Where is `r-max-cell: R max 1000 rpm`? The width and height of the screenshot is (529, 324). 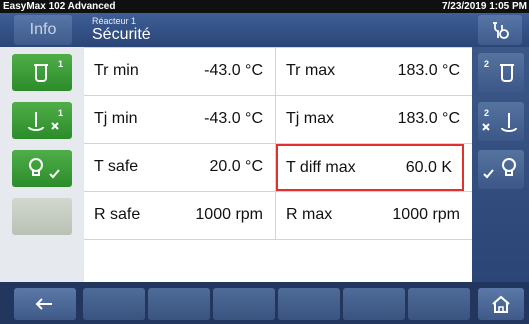
r-max-cell: R max 1000 rpm is located at coordinates (374, 215).